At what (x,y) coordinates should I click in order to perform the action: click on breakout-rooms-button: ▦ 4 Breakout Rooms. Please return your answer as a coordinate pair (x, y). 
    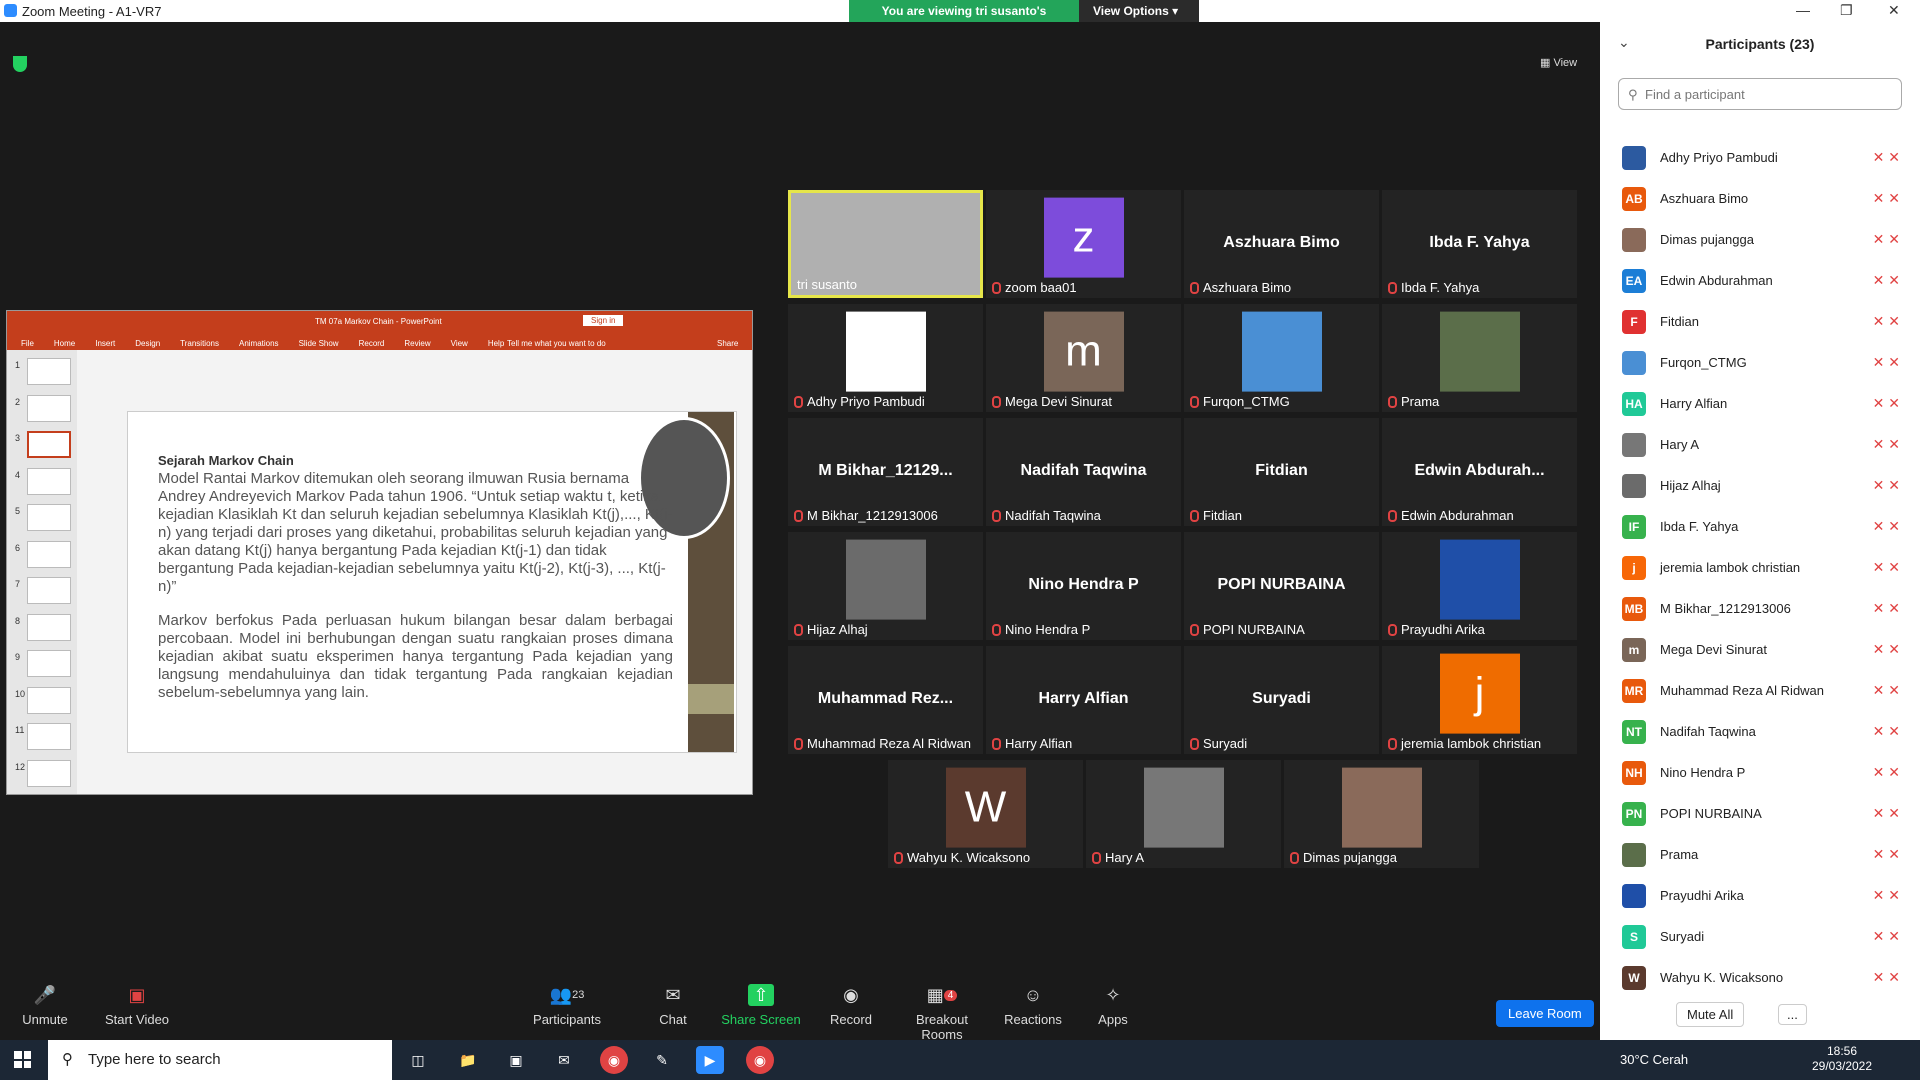
    Looking at the image, I should click on (942, 1012).